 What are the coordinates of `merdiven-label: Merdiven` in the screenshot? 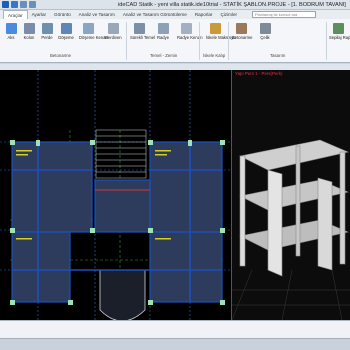 It's located at (113, 37).